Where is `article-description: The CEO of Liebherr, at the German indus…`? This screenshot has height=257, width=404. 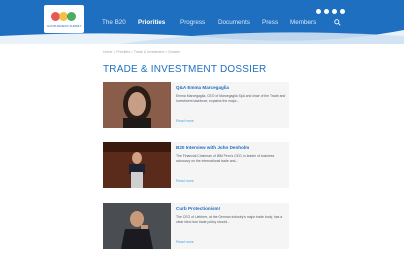 article-description: The CEO of Liebherr, at the German indus… is located at coordinates (229, 219).